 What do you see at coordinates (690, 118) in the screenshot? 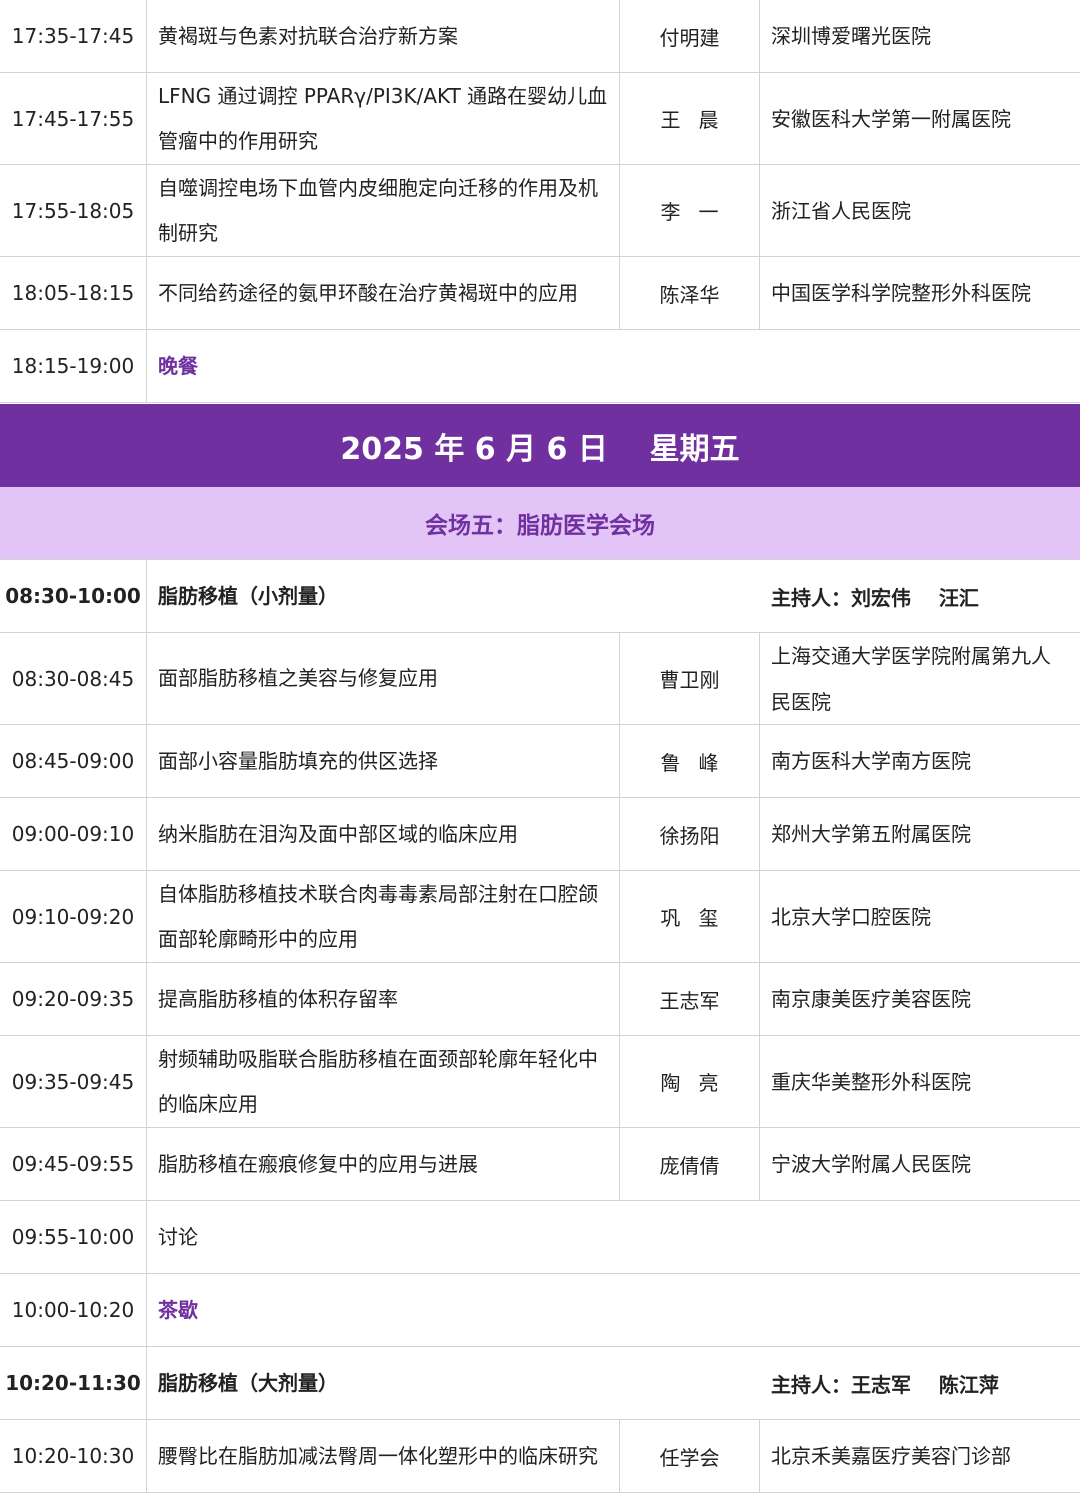
I see `speaker-cell: 王晨` at bounding box center [690, 118].